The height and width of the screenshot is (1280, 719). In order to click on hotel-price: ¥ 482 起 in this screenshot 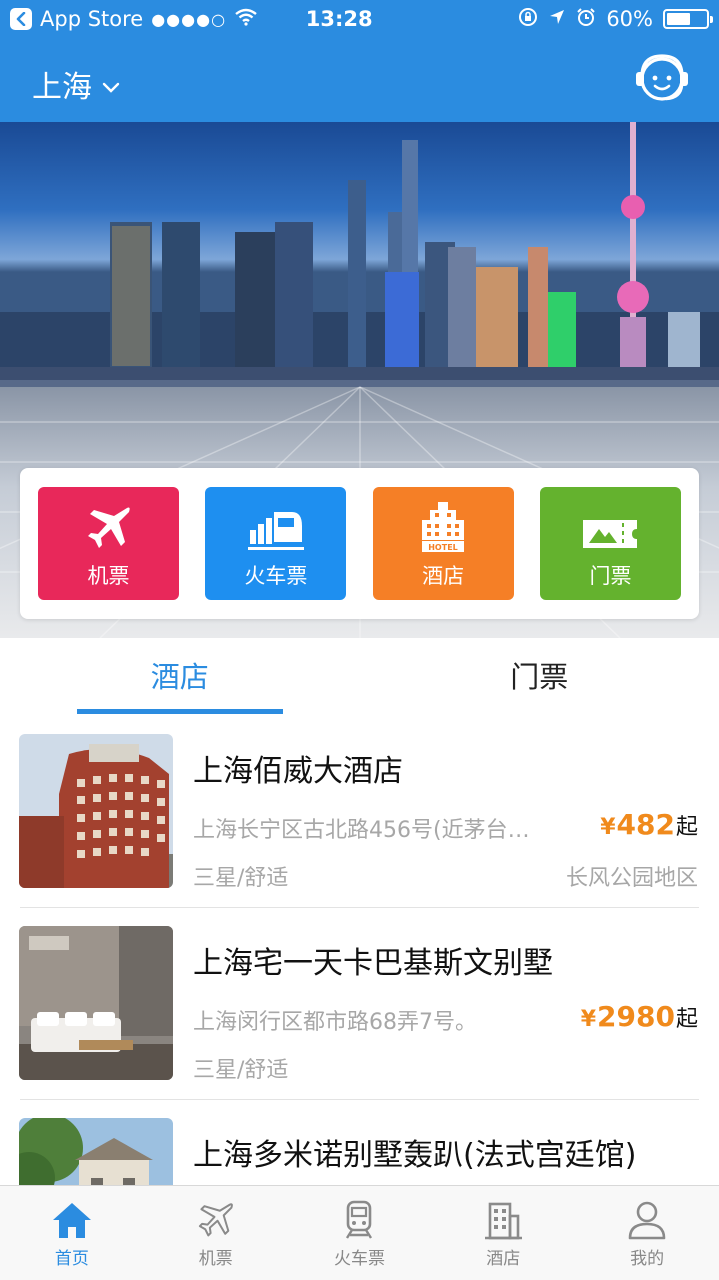, I will do `click(649, 824)`.